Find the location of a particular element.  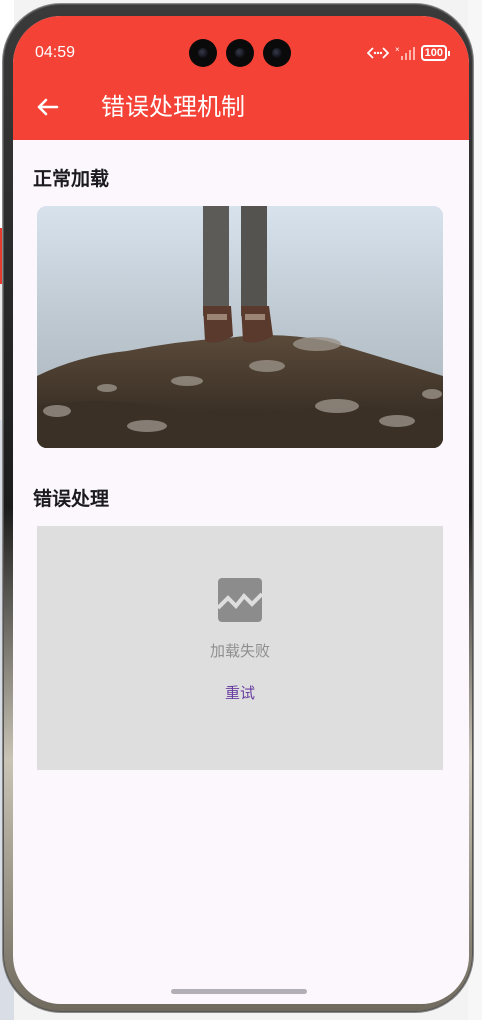

camera-cutout is located at coordinates (240, 53).